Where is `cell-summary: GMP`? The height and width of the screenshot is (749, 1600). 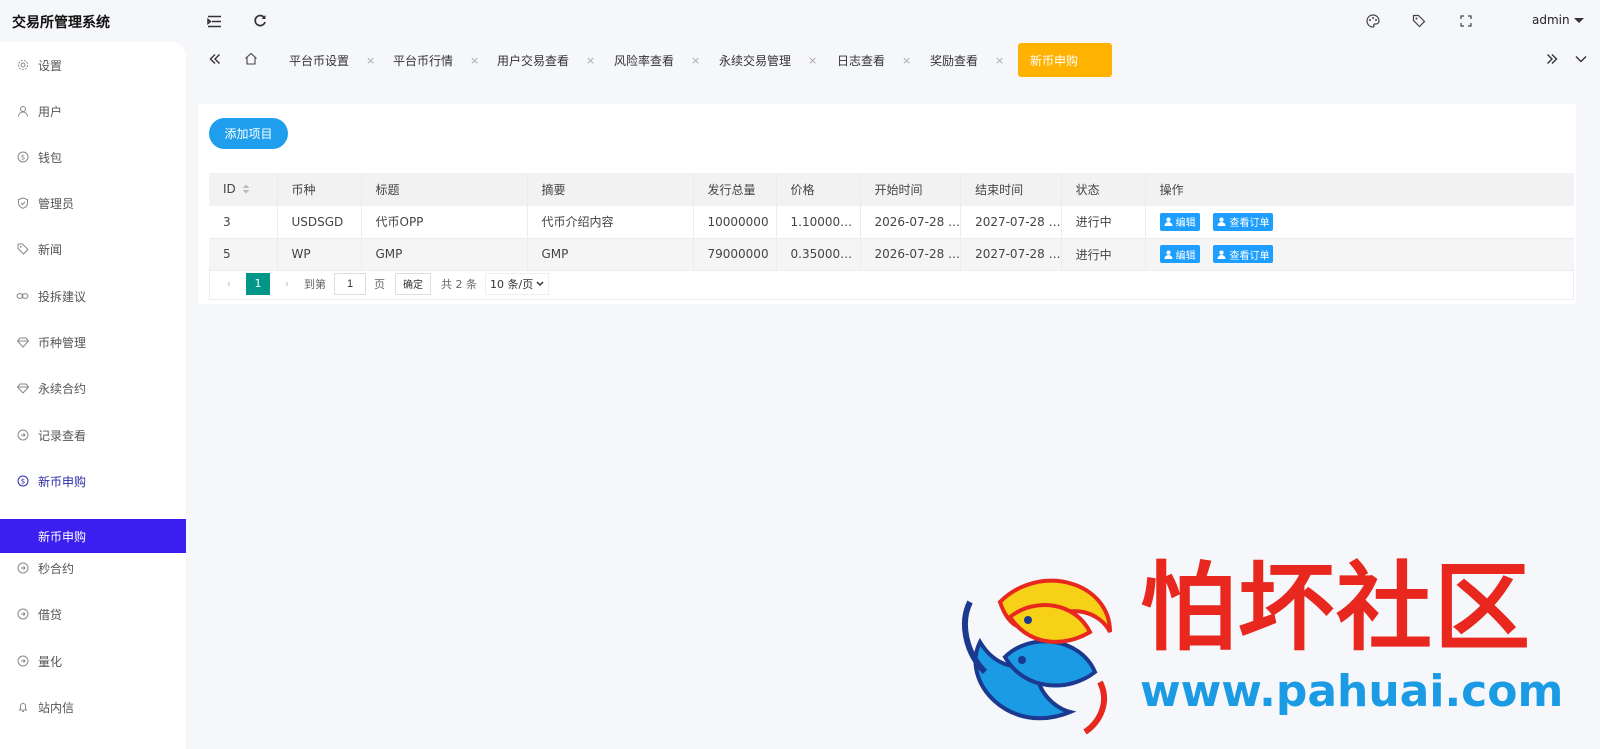 cell-summary: GMP is located at coordinates (610, 254).